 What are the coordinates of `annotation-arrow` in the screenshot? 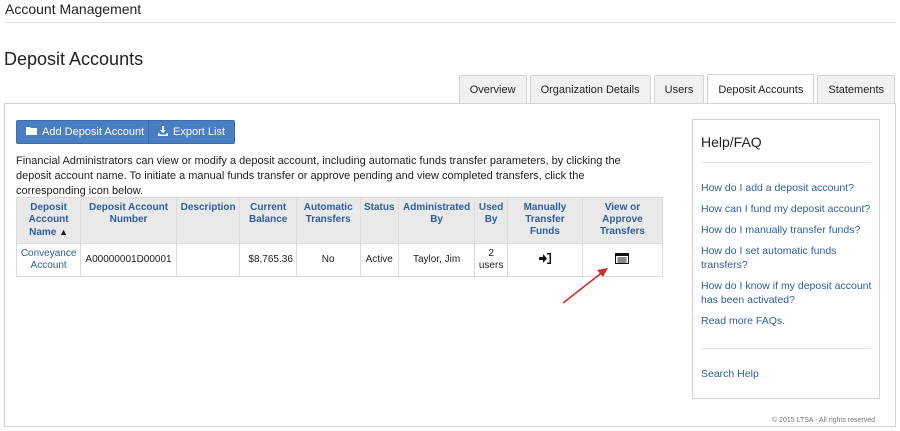 It's located at (585, 286).